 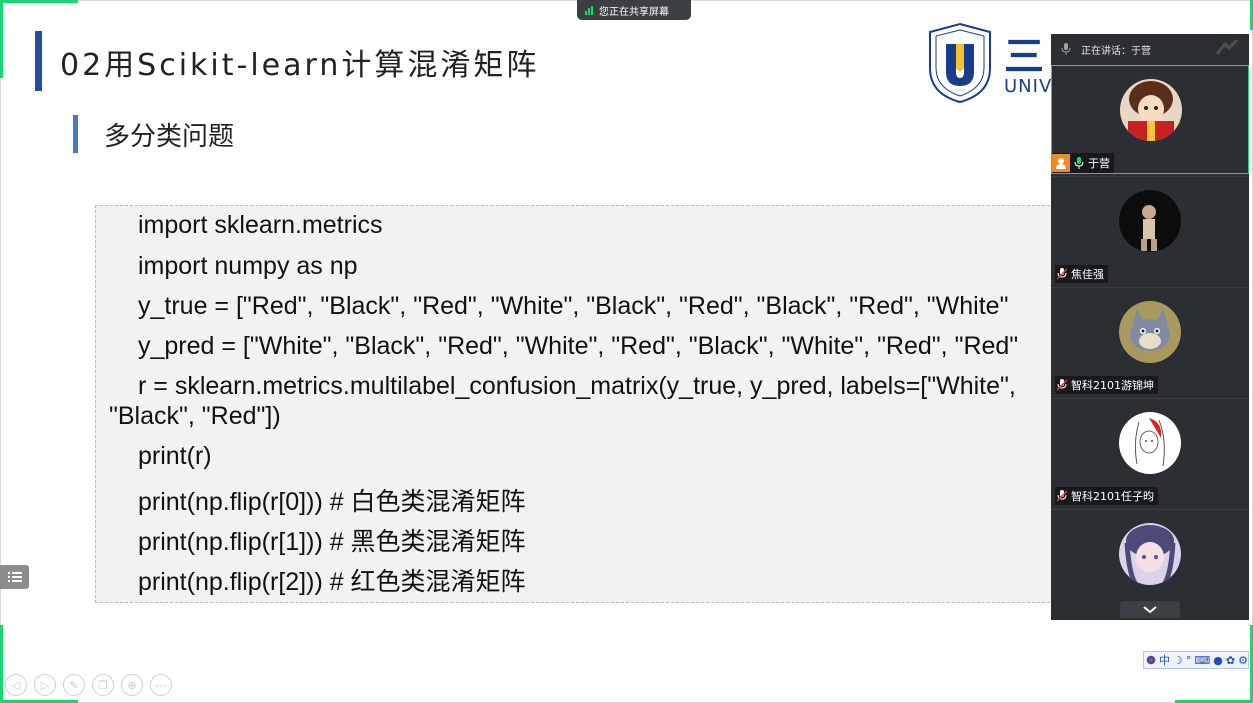 I want to click on punctuation-icon: °, so click(x=1189, y=660).